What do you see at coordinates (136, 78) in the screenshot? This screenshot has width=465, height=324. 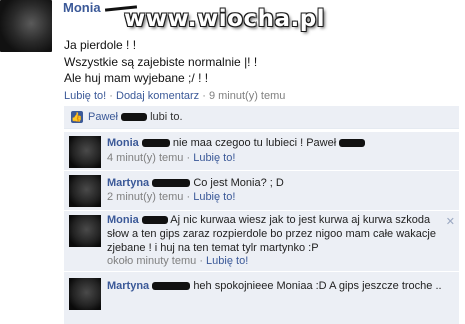 I see `post-line-3: Ale huj mam wyjebane ;/ ! !` at bounding box center [136, 78].